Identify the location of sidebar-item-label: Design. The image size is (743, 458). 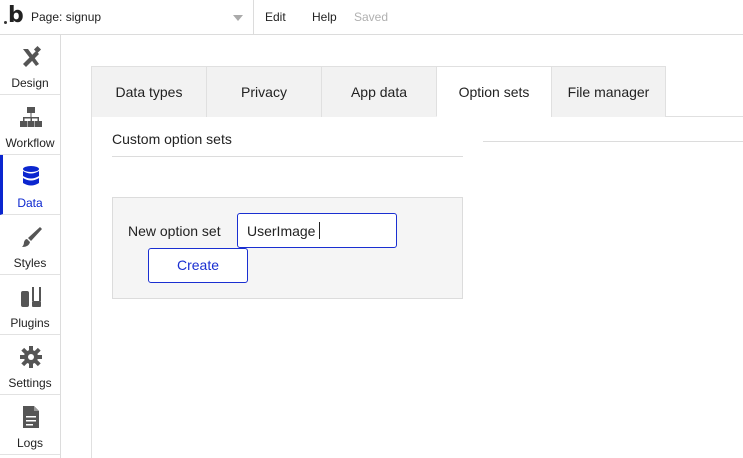
(30, 83).